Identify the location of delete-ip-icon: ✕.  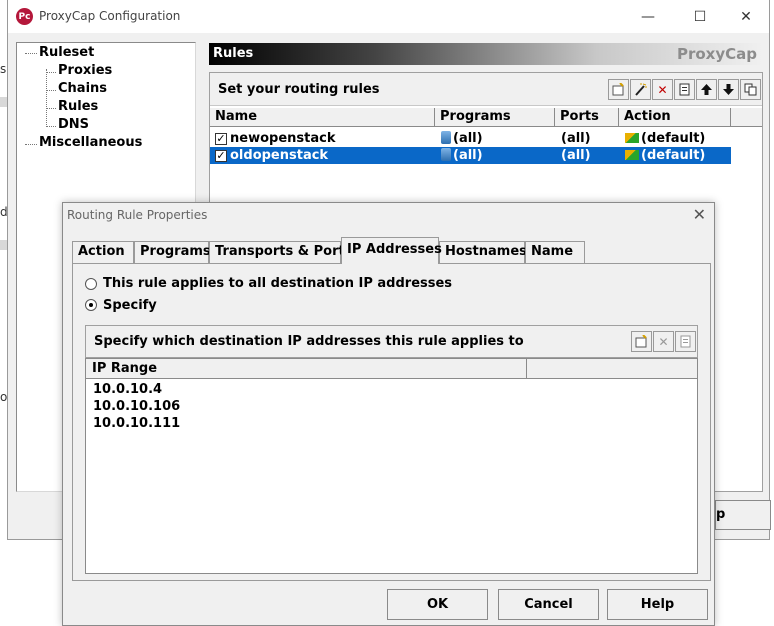
(663, 341).